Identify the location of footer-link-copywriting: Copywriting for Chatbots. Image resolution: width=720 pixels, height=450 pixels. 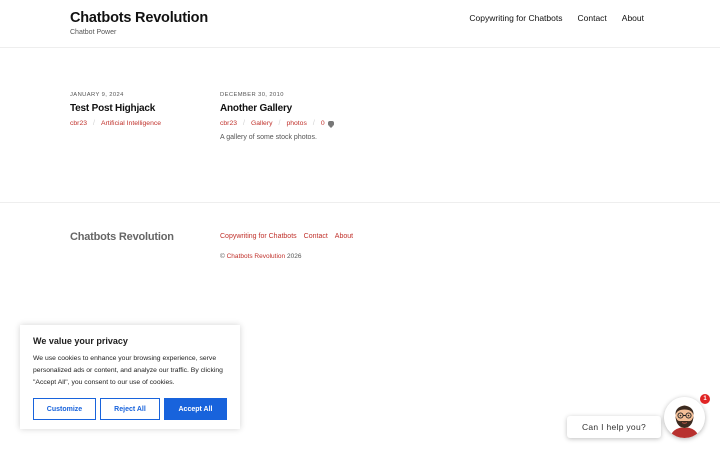
(258, 236).